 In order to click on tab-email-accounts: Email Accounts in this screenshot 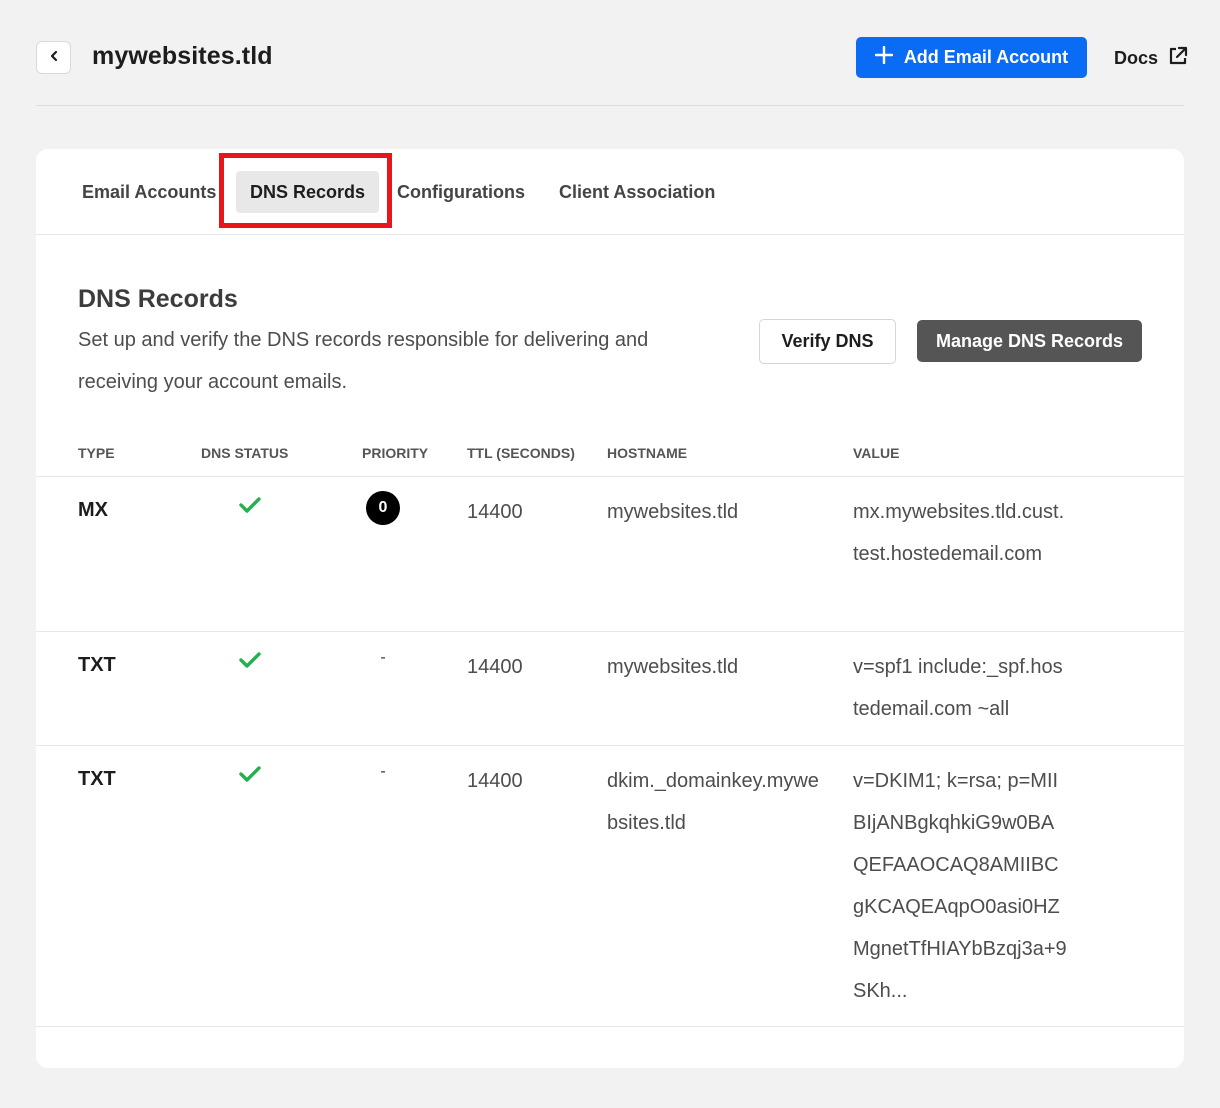, I will do `click(149, 192)`.